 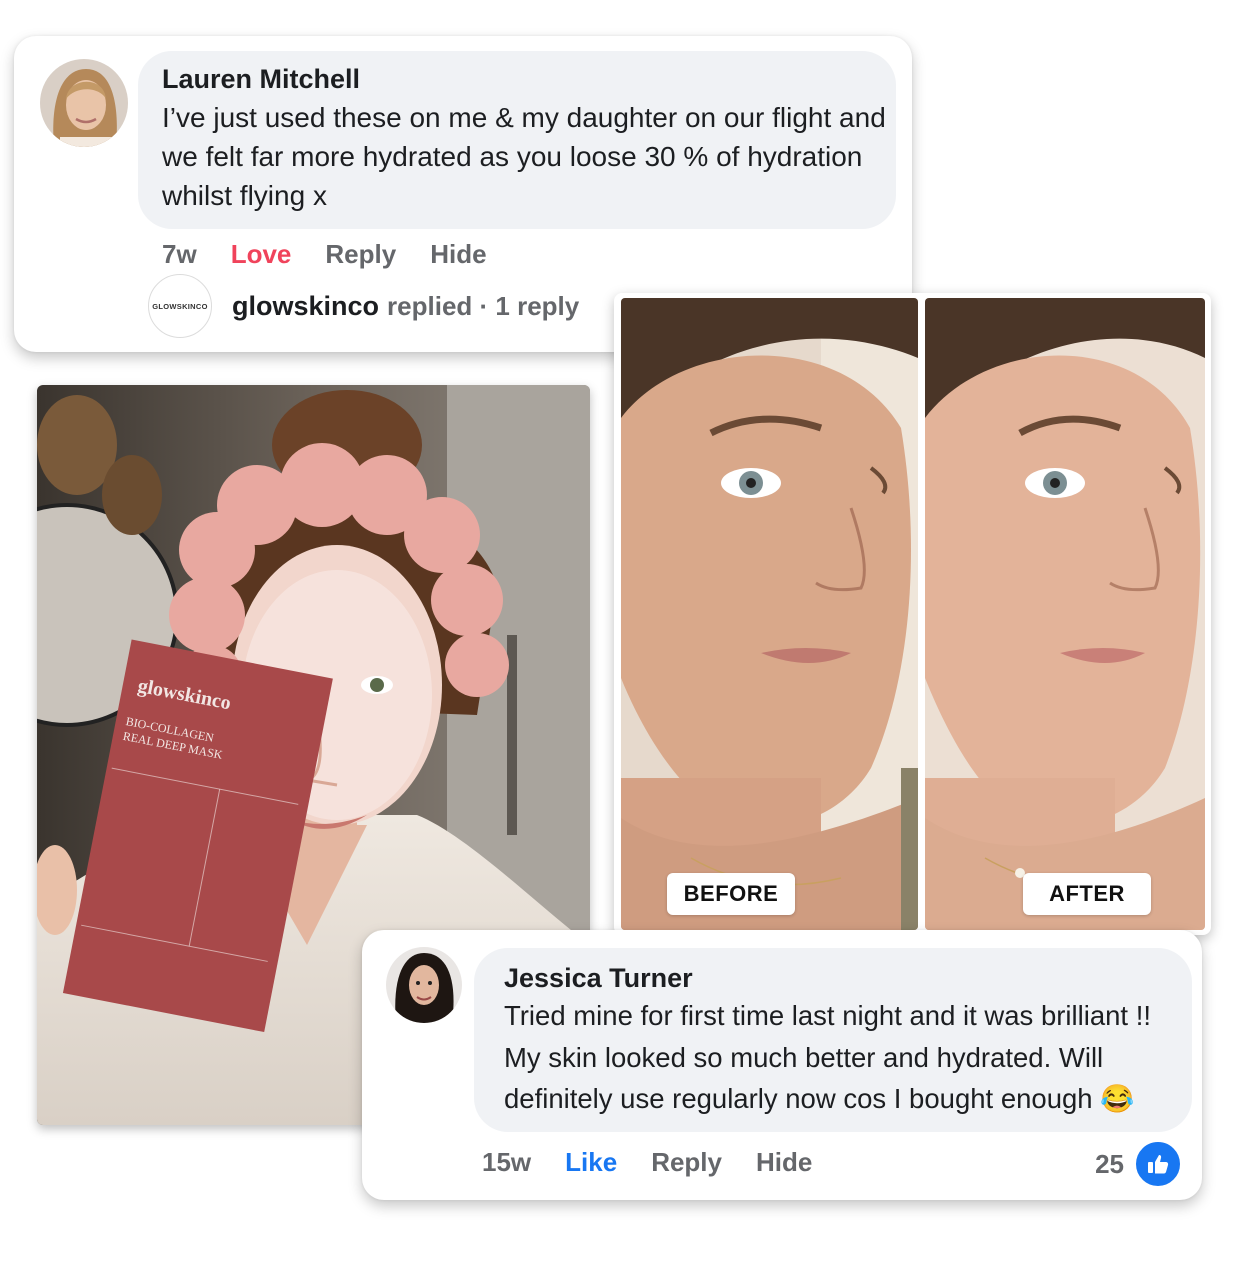 What do you see at coordinates (769, 614) in the screenshot?
I see `before-photo: BEFORE` at bounding box center [769, 614].